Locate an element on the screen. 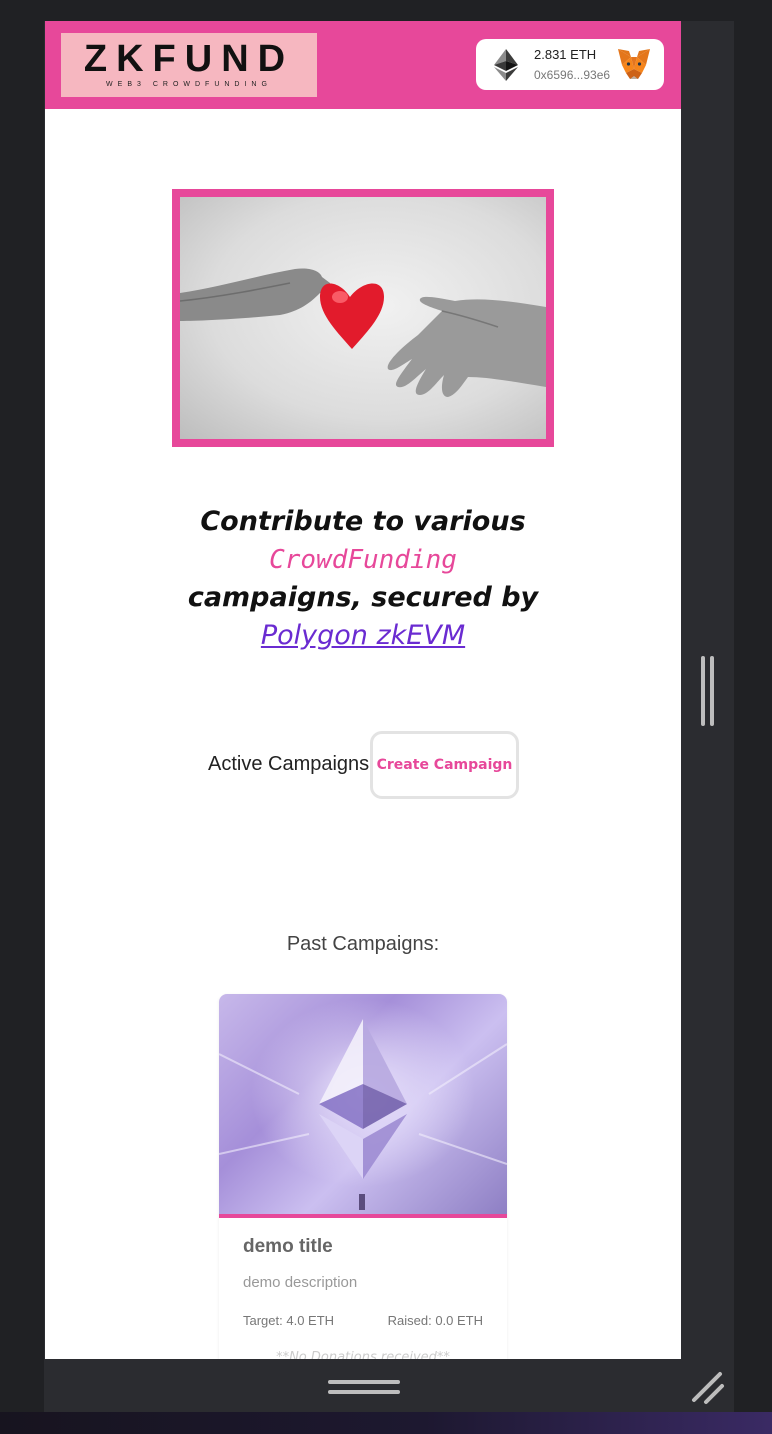  wallet-balance: 2.831 ETH is located at coordinates (565, 54).